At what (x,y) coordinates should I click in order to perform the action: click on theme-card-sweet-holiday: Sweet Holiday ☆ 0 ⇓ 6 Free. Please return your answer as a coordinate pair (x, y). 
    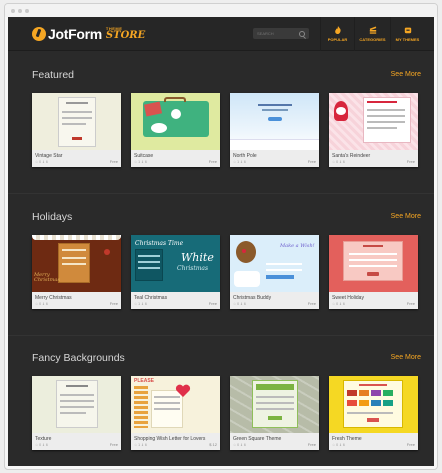
    Looking at the image, I should click on (373, 272).